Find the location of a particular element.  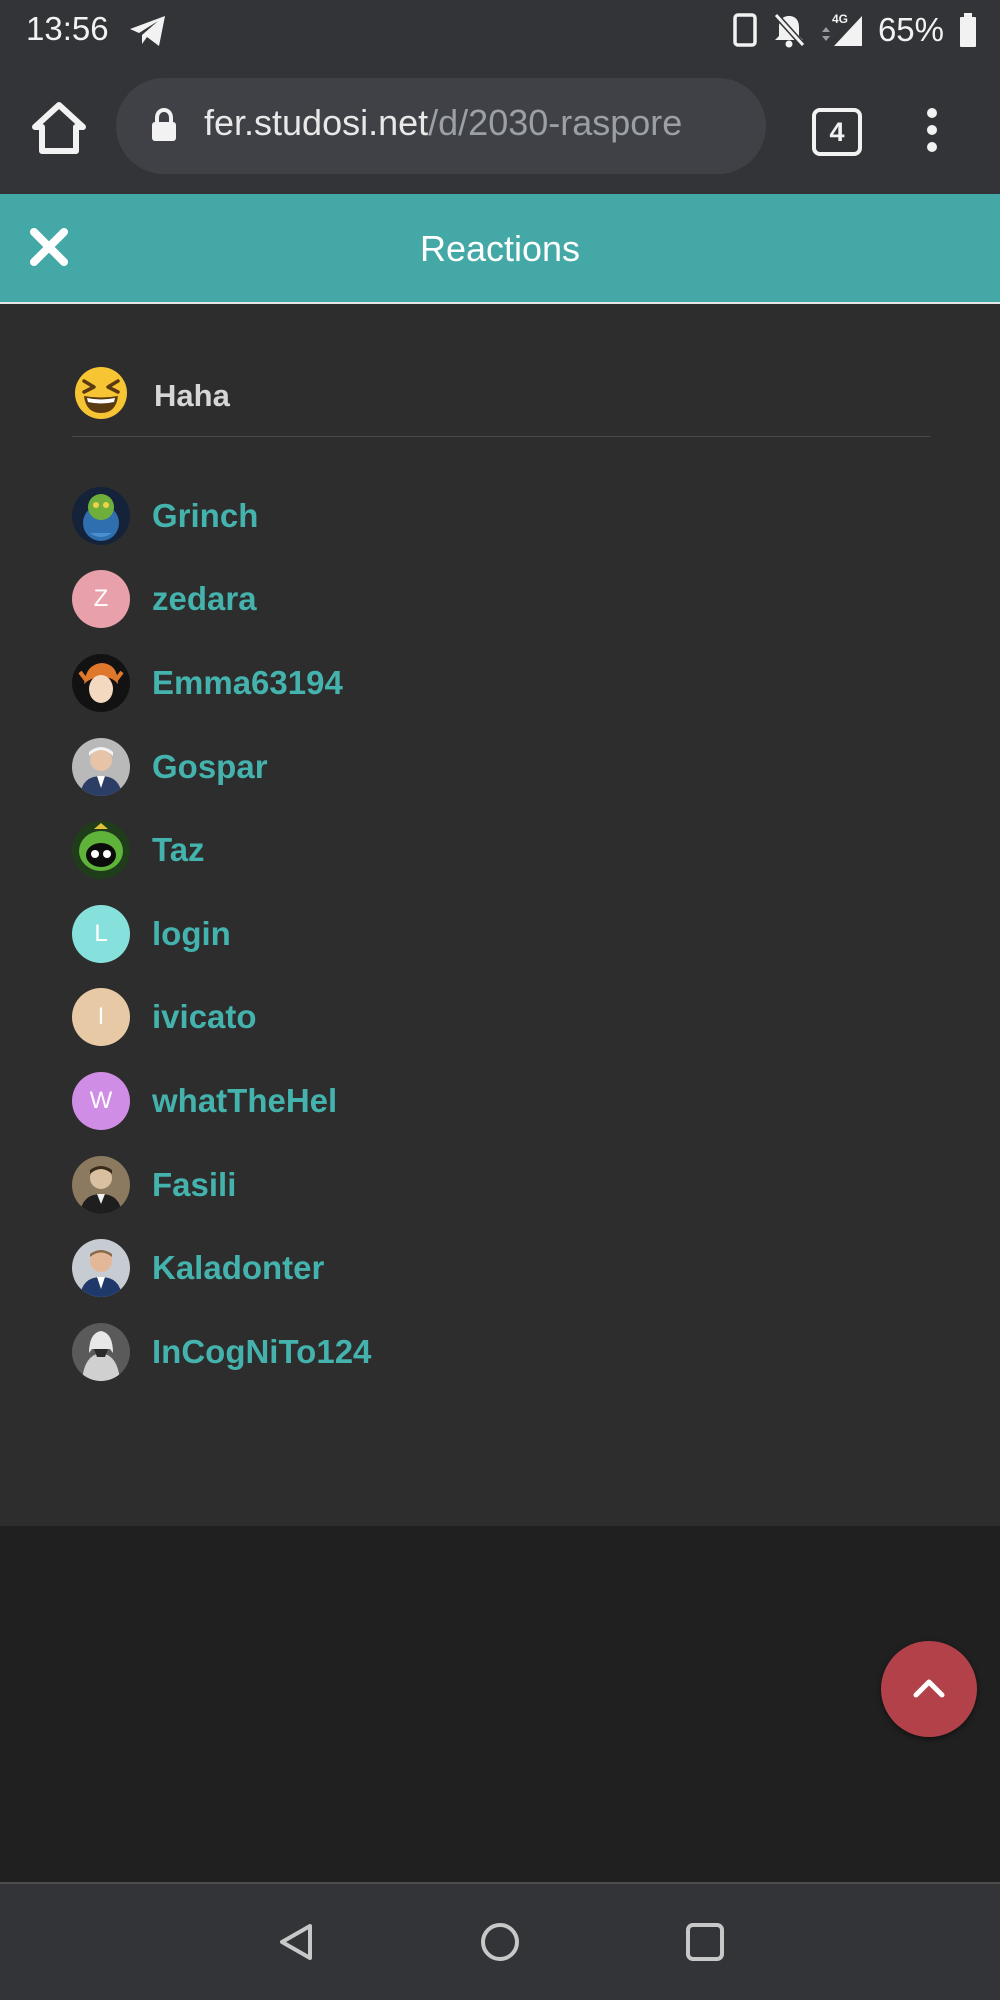

network-label: 4G is located at coordinates (840, 19).